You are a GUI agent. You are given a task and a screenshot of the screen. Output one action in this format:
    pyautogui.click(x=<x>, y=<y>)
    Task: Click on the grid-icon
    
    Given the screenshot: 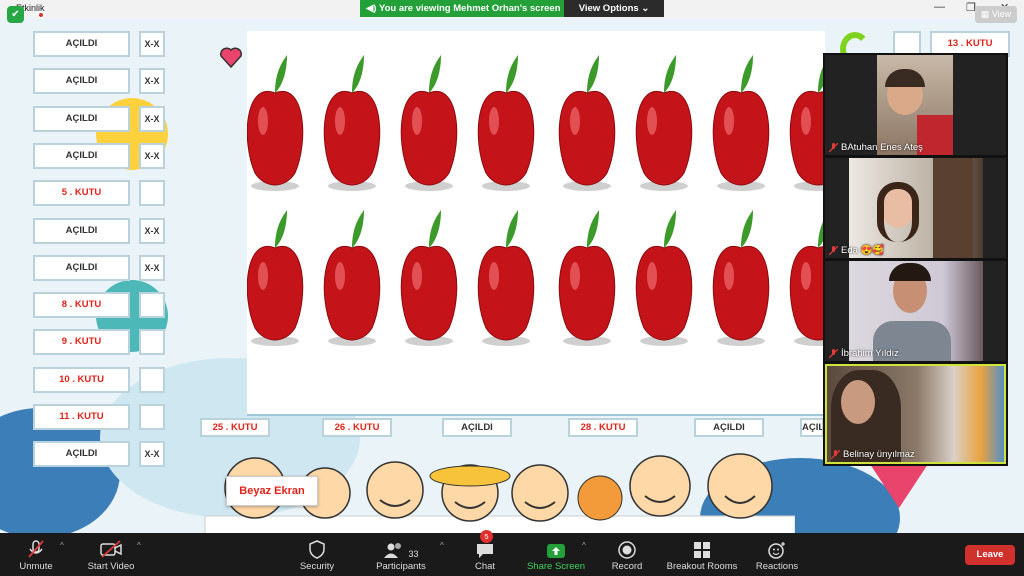 What is the action you would take?
    pyautogui.click(x=702, y=546)
    